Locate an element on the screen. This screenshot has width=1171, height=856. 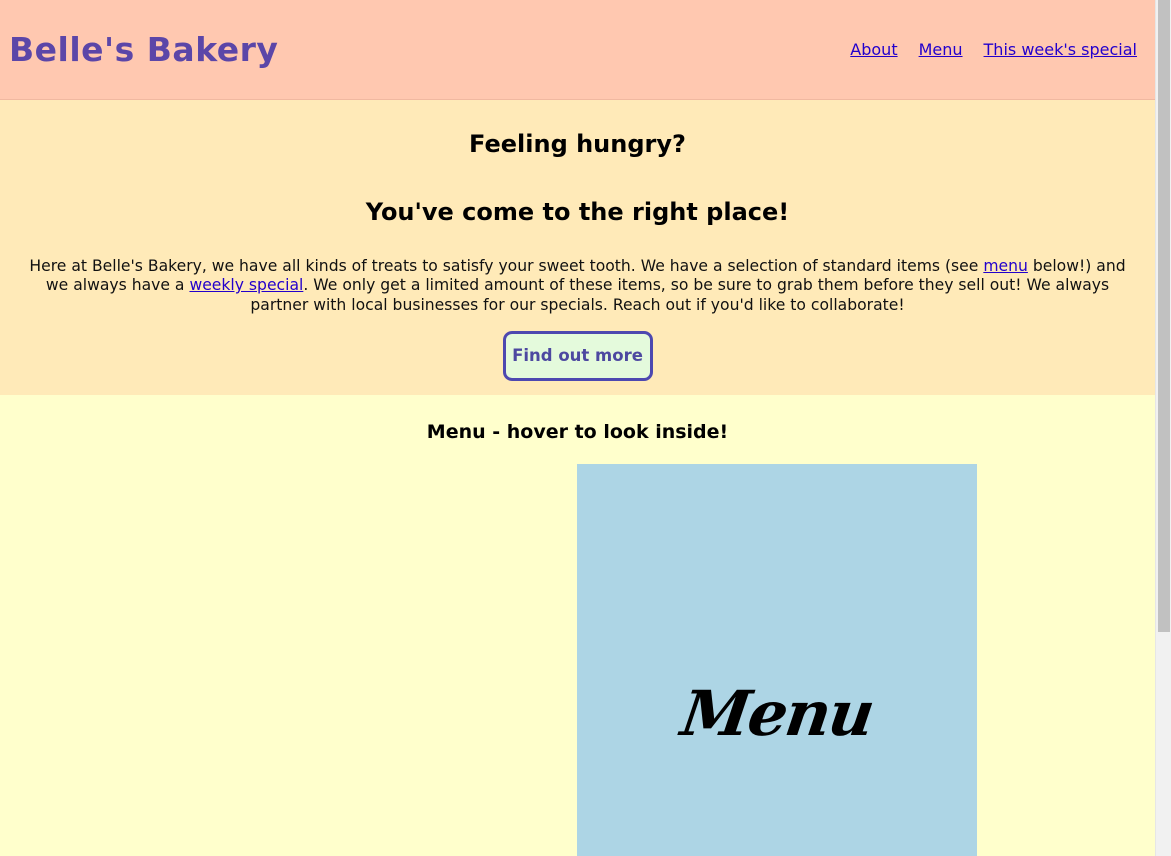
hero-heading-hungry: Feeling hungry? is located at coordinates (577, 144).